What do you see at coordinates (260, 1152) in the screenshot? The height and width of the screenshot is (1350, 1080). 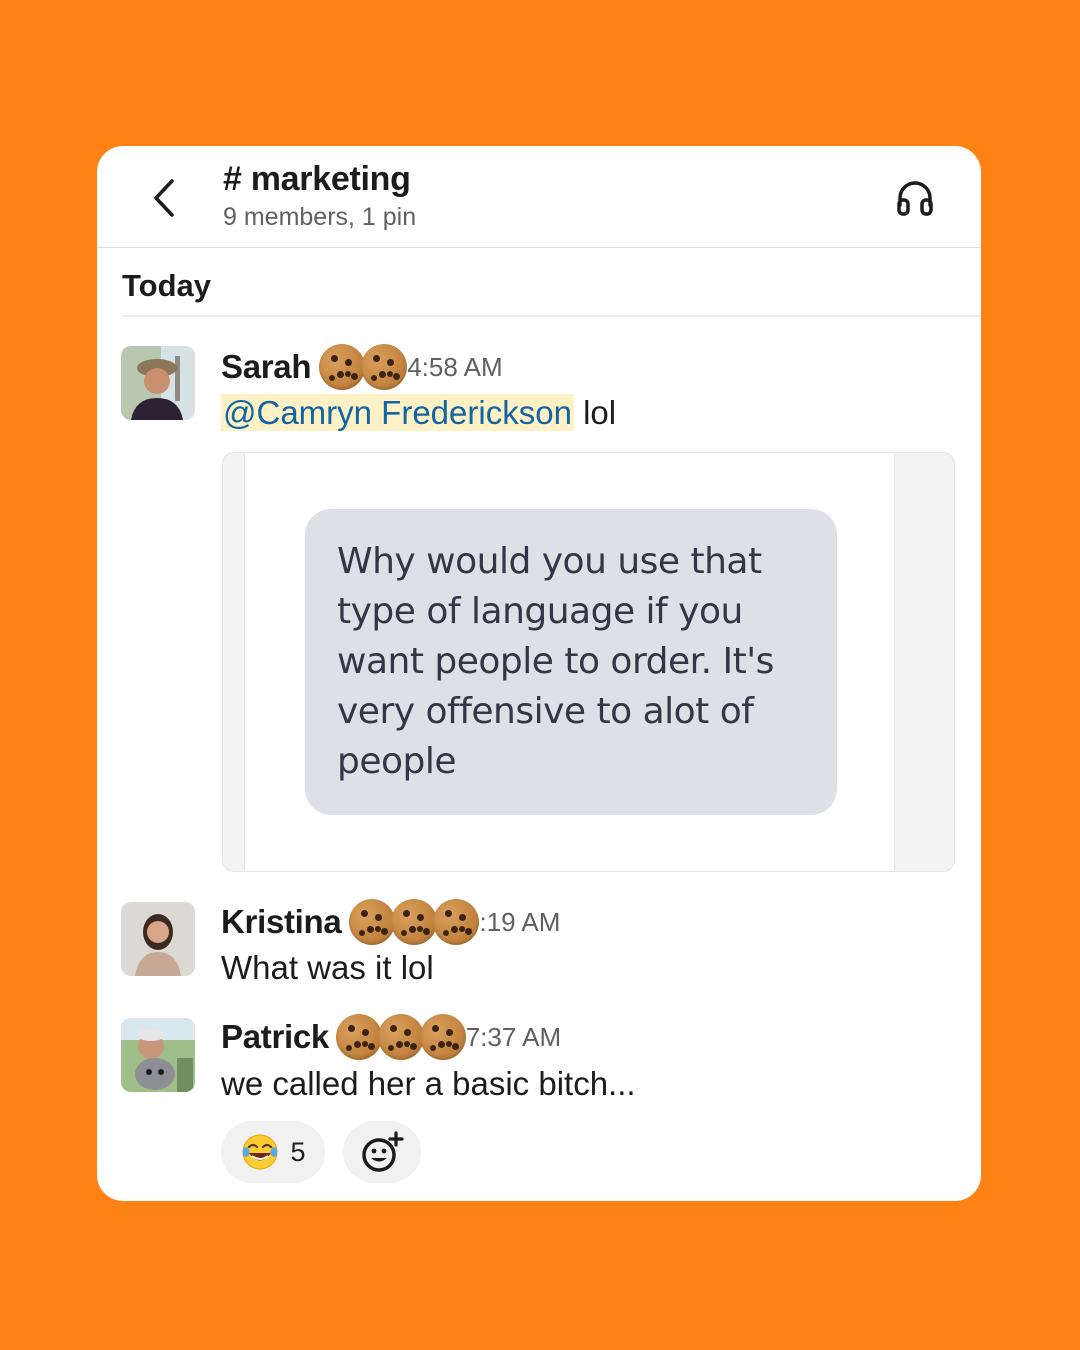 I see `joy-emoji-icon` at bounding box center [260, 1152].